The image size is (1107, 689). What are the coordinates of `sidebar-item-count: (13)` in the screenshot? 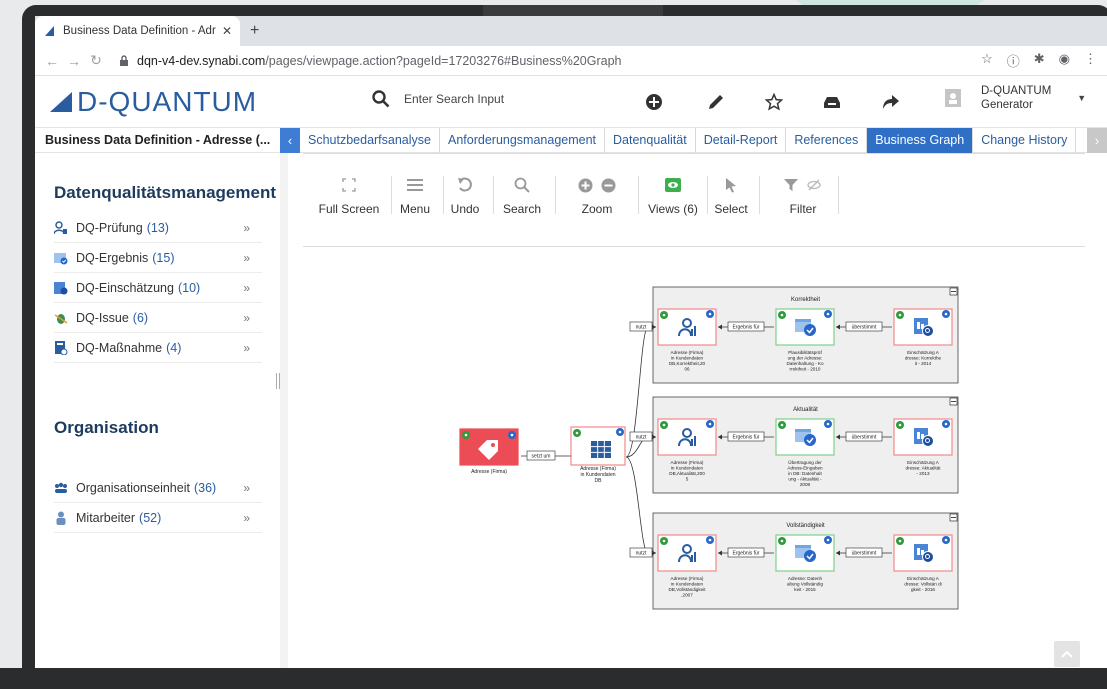 It's located at (157, 227).